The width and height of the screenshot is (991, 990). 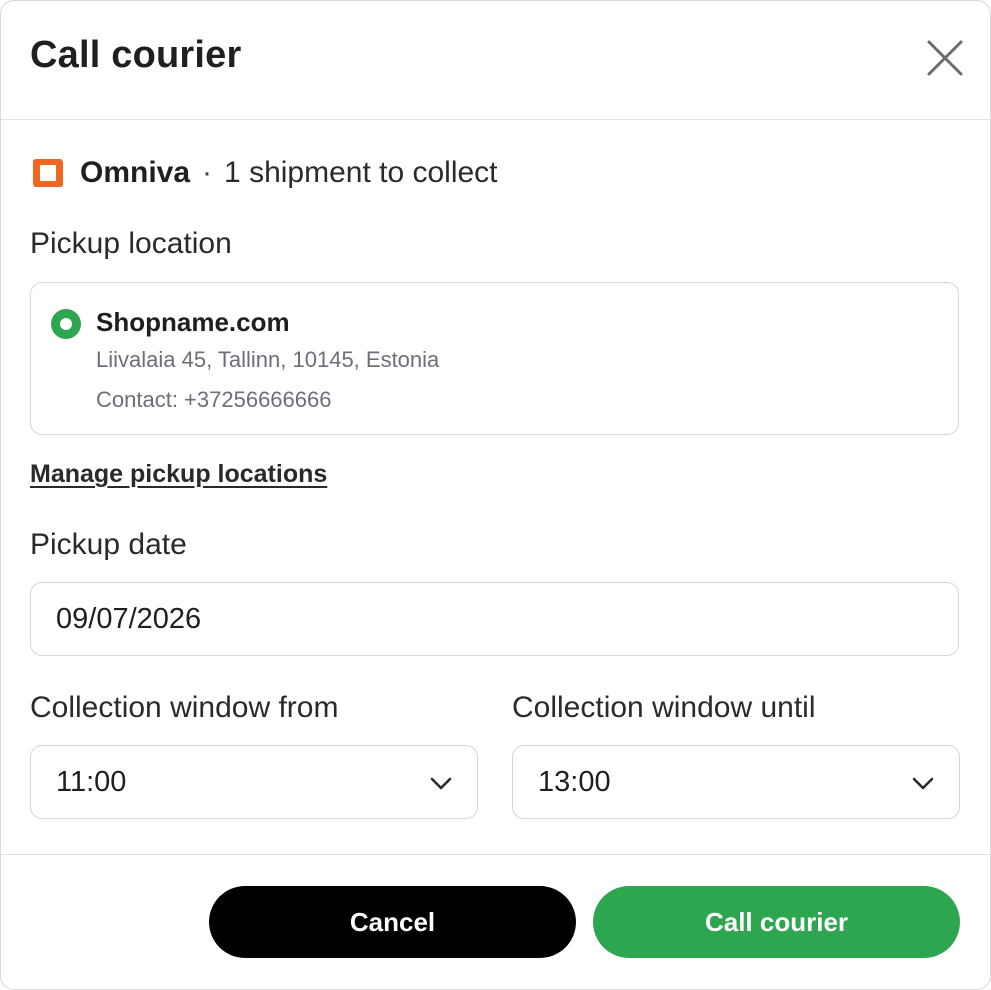 What do you see at coordinates (494, 619) in the screenshot?
I see `pickup-date-input: 09/07/2026` at bounding box center [494, 619].